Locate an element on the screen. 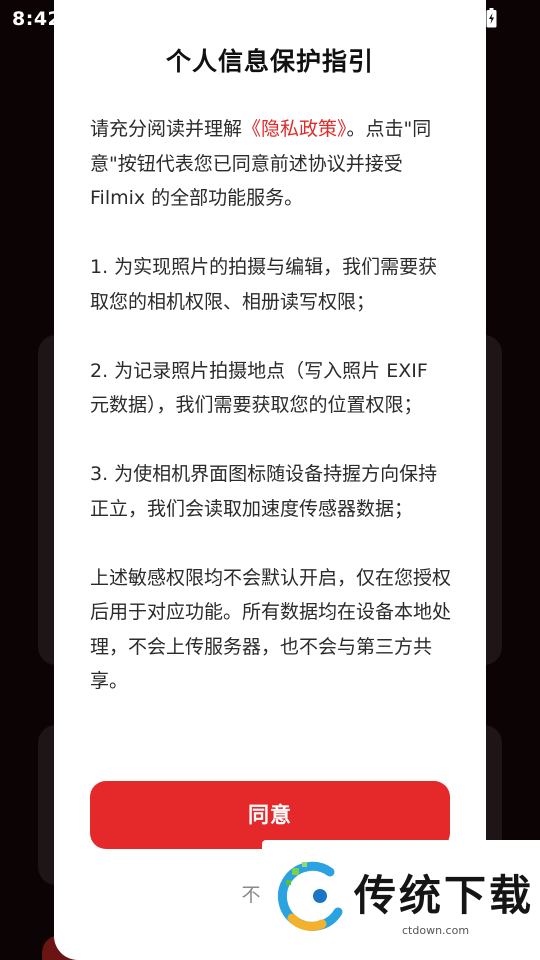 This screenshot has width=540, height=960. permission-item-sensor: 3. 为使相机界面图标随设备持握方向保持正立，我们会读取加速度传感器数据； is located at coordinates (264, 491).